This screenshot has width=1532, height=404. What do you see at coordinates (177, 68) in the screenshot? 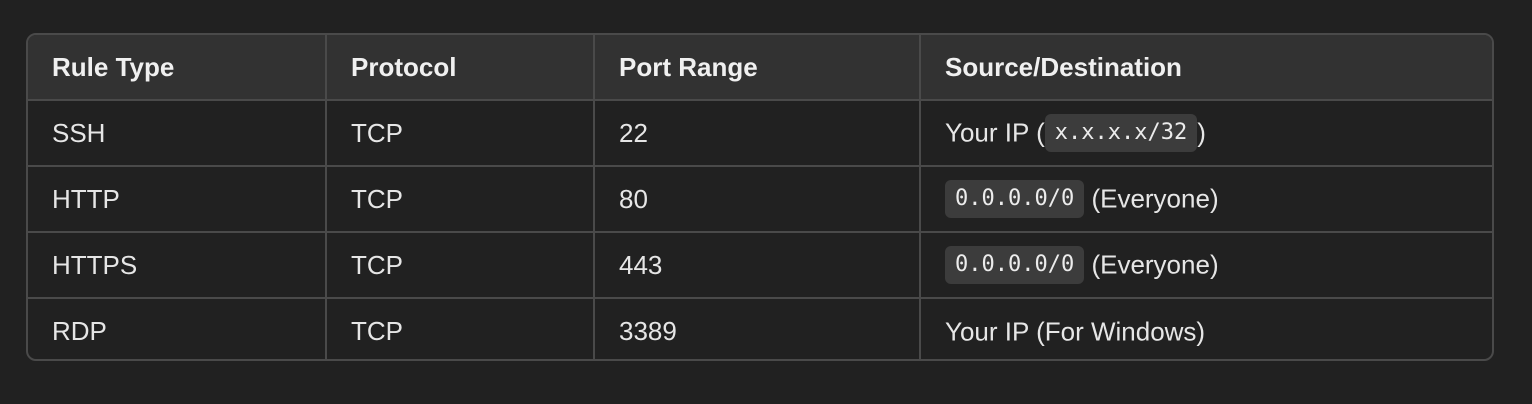
I see `header-rule-type: Rule Type` at bounding box center [177, 68].